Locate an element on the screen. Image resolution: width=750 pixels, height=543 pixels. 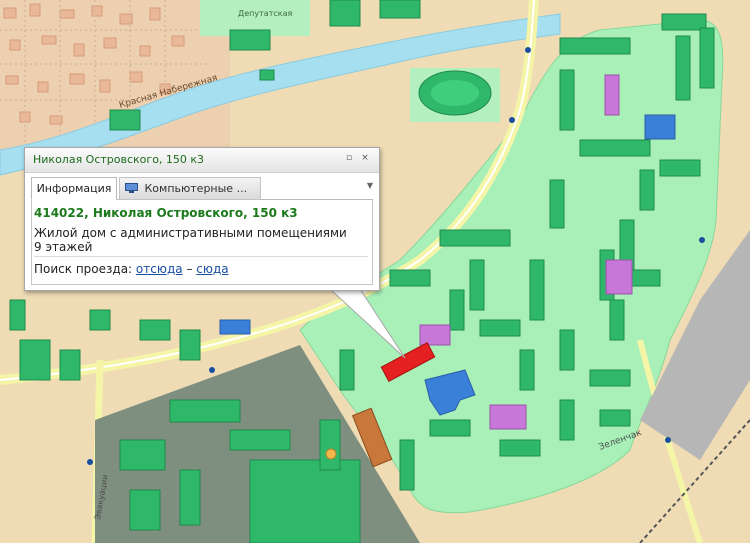
computer-icon is located at coordinates (131, 188).